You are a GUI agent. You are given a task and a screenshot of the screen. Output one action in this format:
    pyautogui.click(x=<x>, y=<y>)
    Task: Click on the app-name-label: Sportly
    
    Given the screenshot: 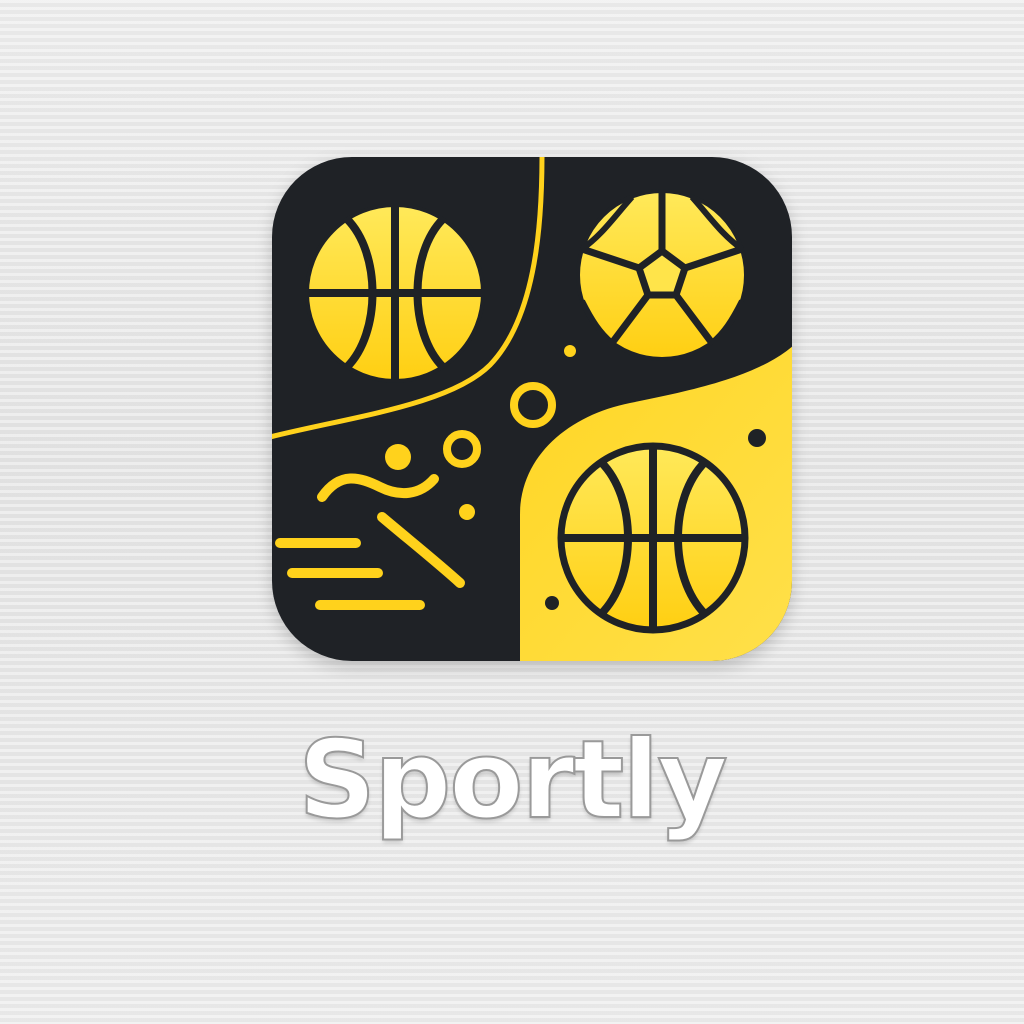 What is the action you would take?
    pyautogui.click(x=513, y=780)
    